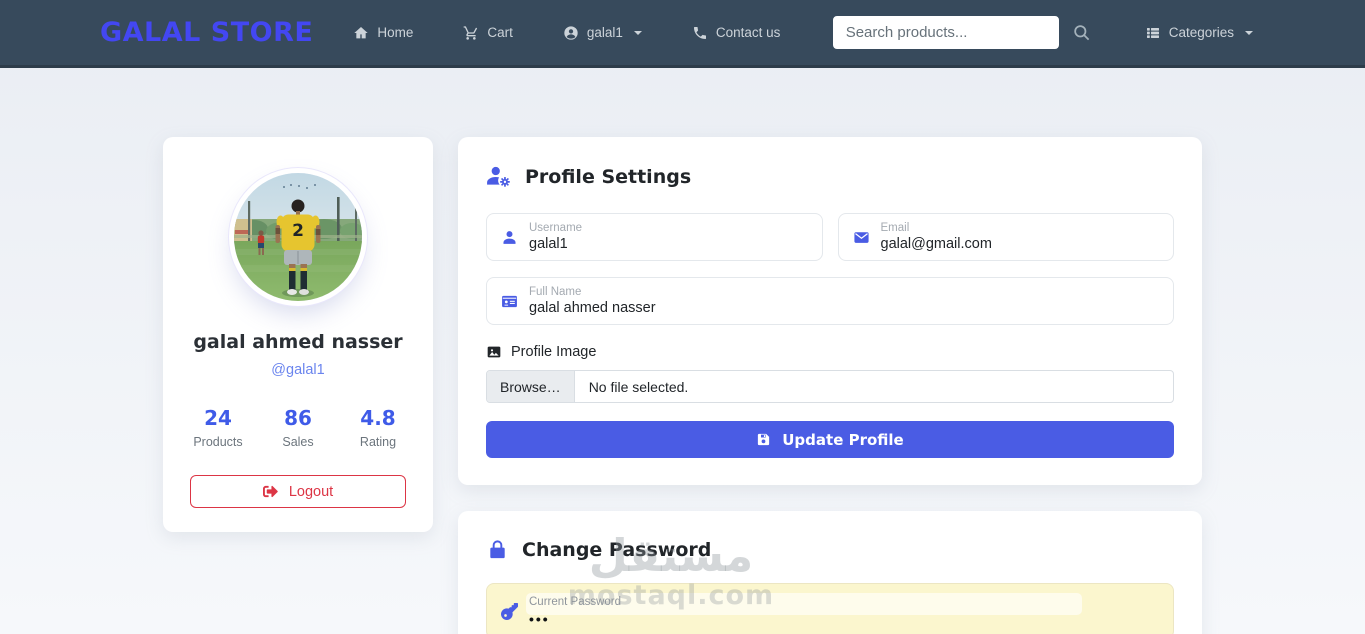 The image size is (1365, 634). Describe the element at coordinates (471, 32) in the screenshot. I see `cart-icon` at that location.